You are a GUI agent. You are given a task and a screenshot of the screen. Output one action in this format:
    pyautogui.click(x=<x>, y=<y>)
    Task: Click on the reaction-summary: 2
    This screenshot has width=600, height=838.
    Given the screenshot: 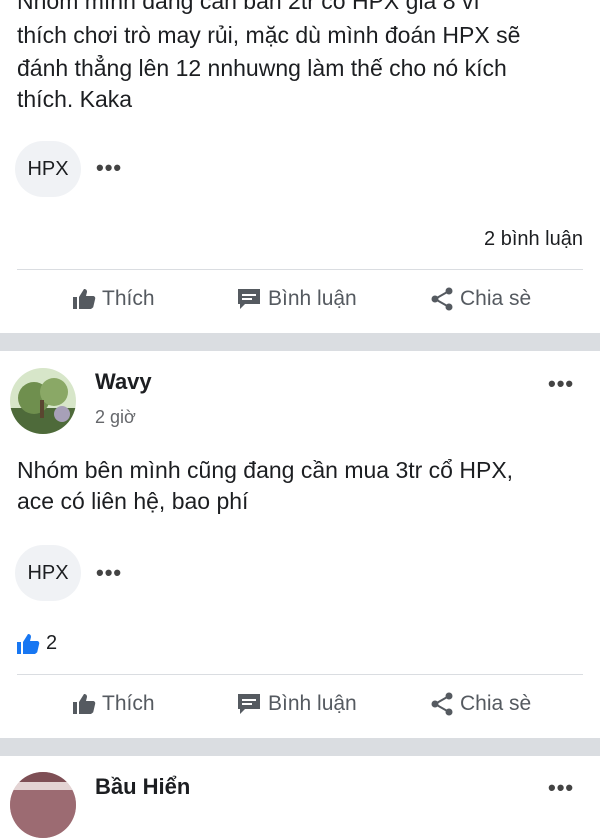 What is the action you would take?
    pyautogui.click(x=36, y=643)
    